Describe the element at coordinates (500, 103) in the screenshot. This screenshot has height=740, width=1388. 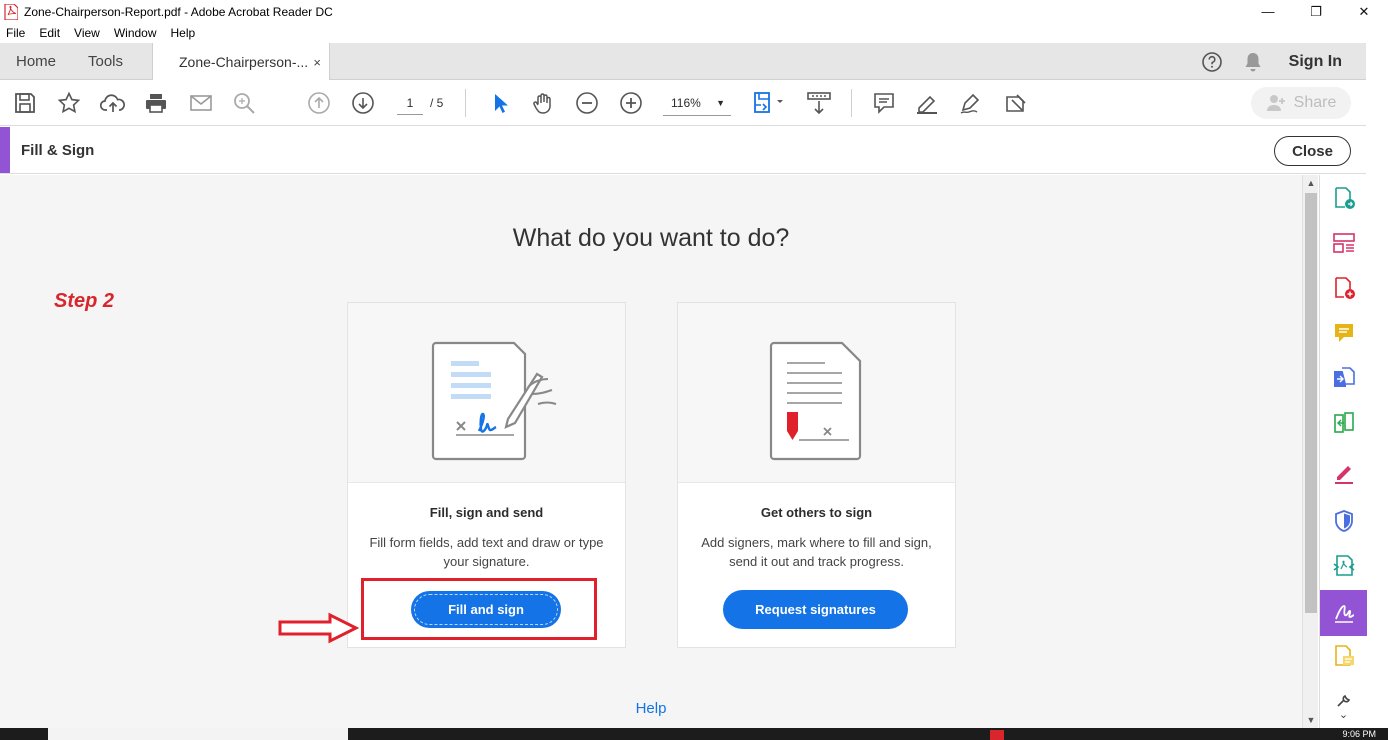
I see `select-cursor-icon` at that location.